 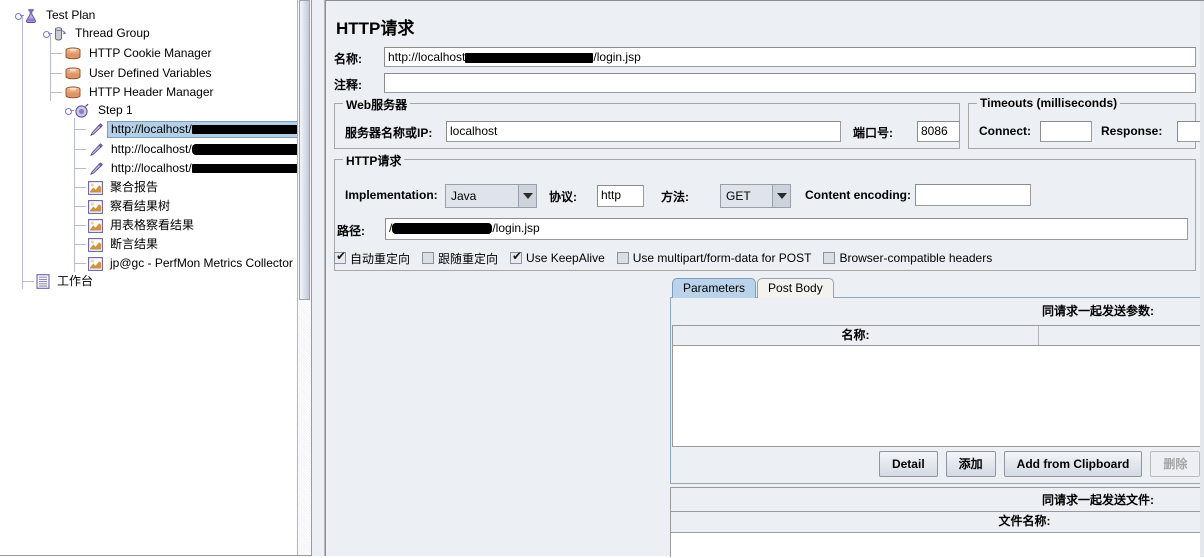 I want to click on tree-item-label: 断言结果, so click(x=134, y=244).